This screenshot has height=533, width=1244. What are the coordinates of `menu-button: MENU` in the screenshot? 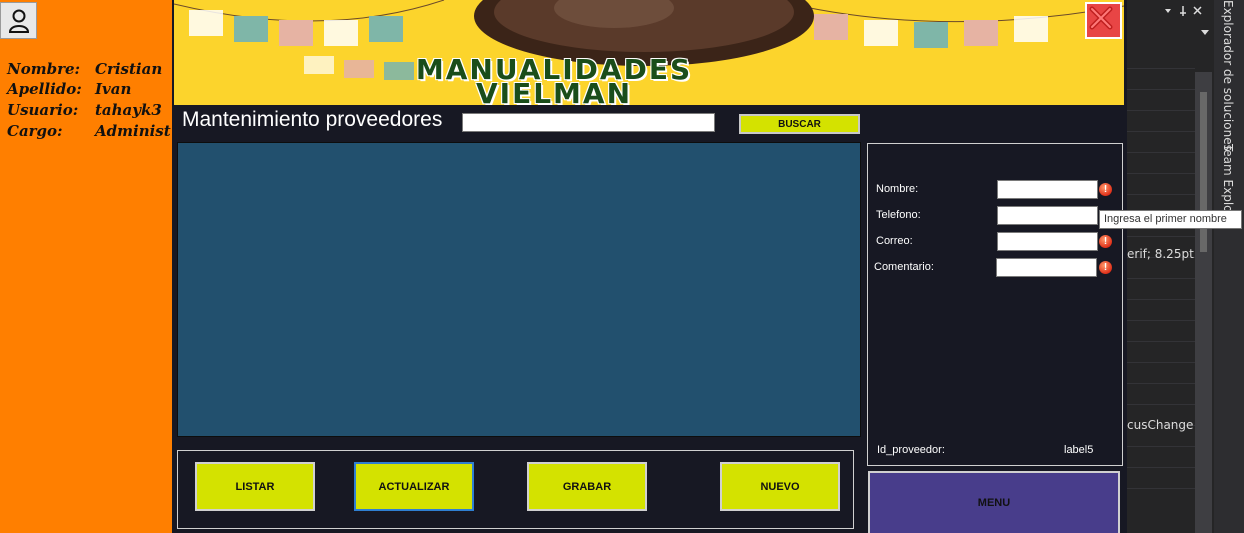 It's located at (994, 502).